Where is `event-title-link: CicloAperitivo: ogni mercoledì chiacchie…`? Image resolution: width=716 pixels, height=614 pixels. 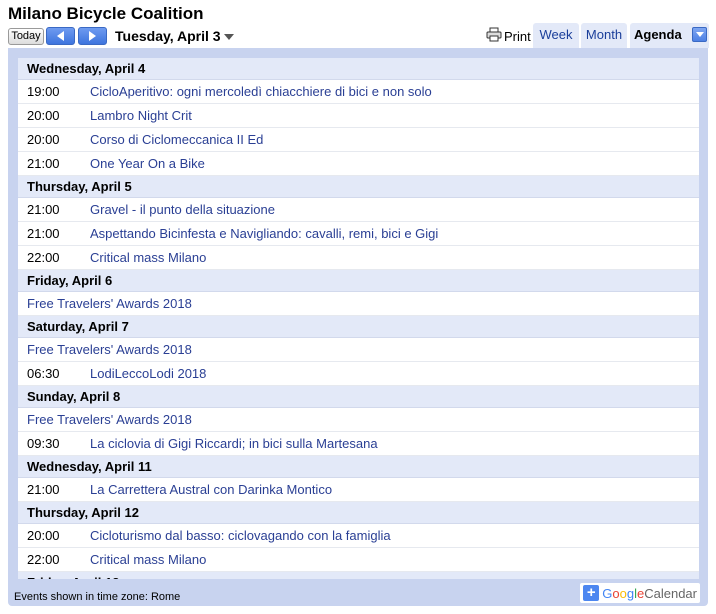
event-title-link: CicloAperitivo: ogni mercoledì chiacchie… is located at coordinates (261, 91).